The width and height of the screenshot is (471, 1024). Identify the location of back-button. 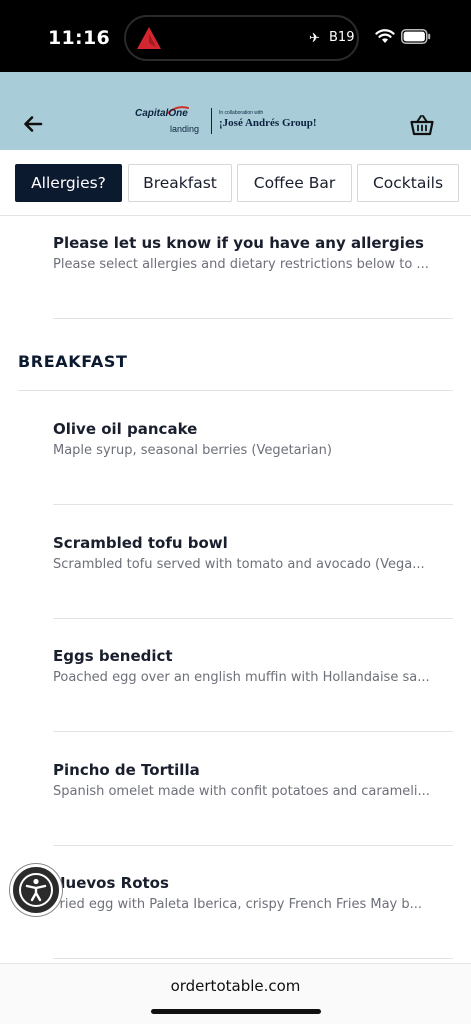
(33, 124).